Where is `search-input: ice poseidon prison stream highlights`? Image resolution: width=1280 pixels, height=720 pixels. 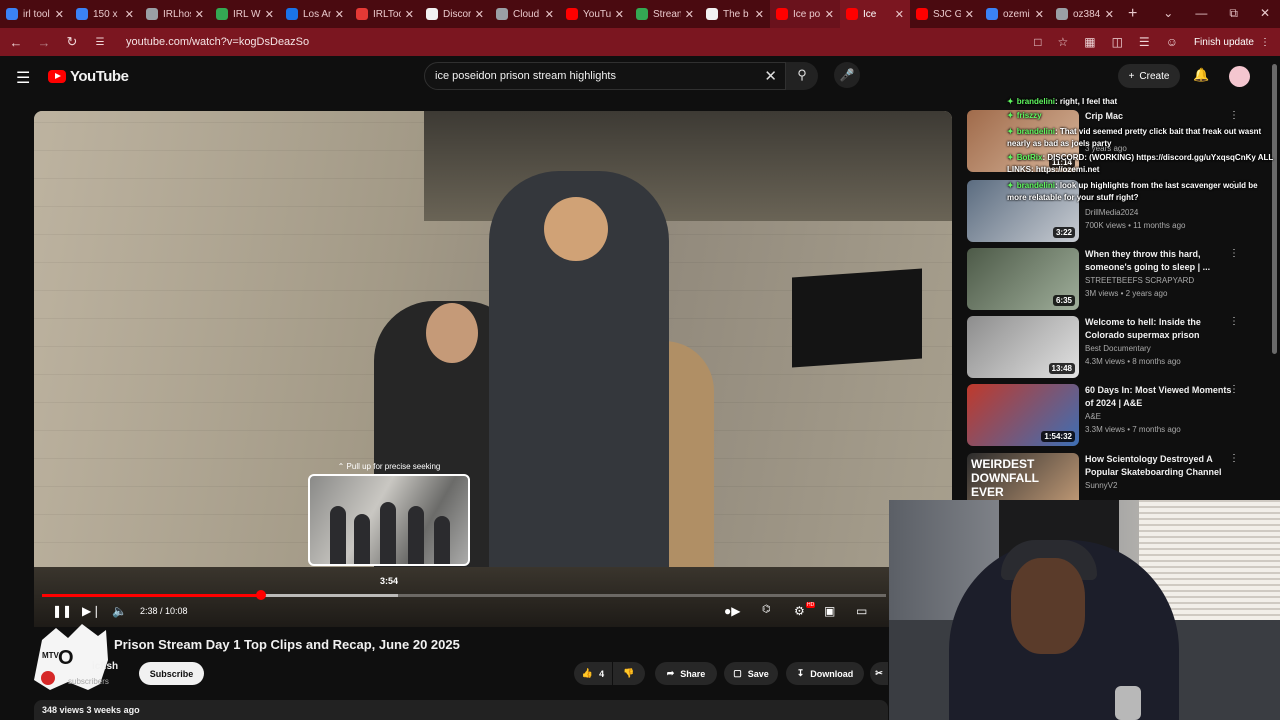
search-input: ice poseidon prison stream highlights is located at coordinates (525, 76).